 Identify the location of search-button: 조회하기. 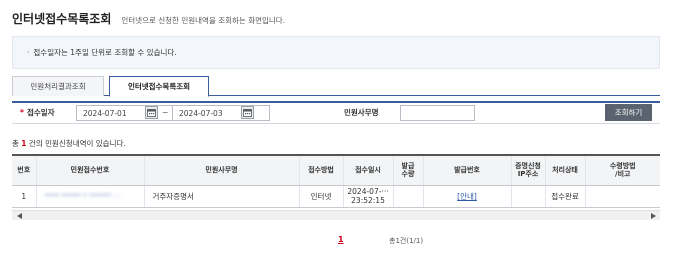
(628, 112).